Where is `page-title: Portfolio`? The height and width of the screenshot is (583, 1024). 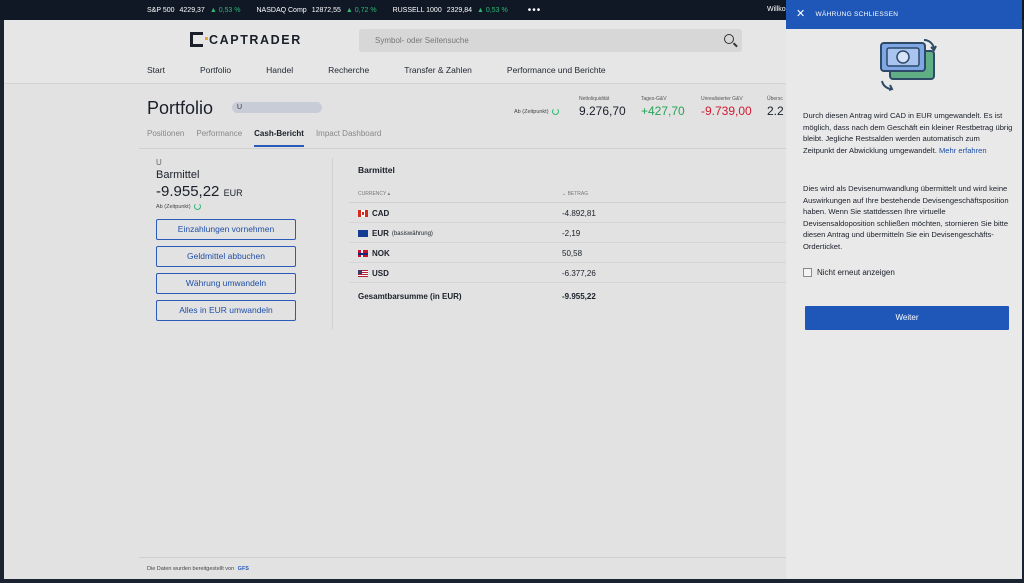 page-title: Portfolio is located at coordinates (180, 108).